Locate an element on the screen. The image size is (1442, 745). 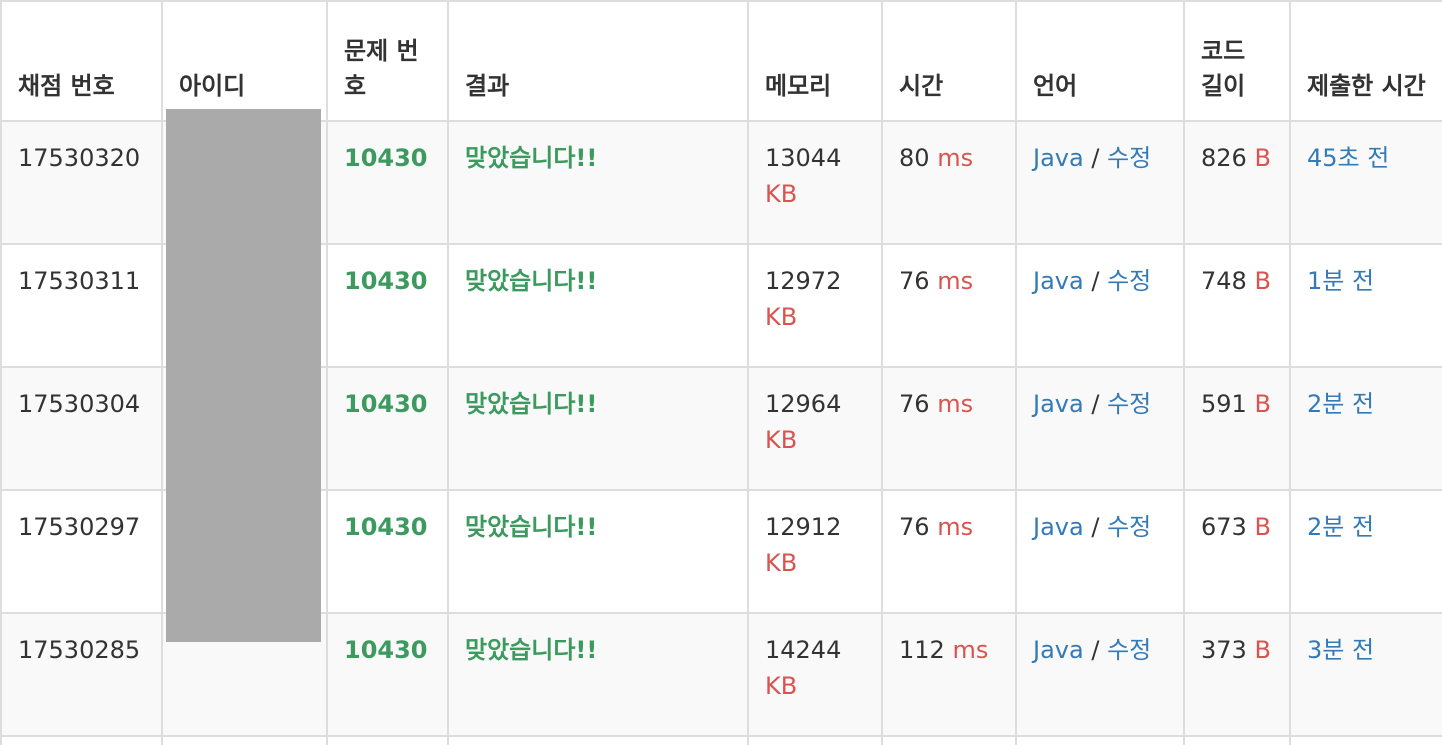
submitted-time-link: 1분 전 is located at coordinates (1340, 281).